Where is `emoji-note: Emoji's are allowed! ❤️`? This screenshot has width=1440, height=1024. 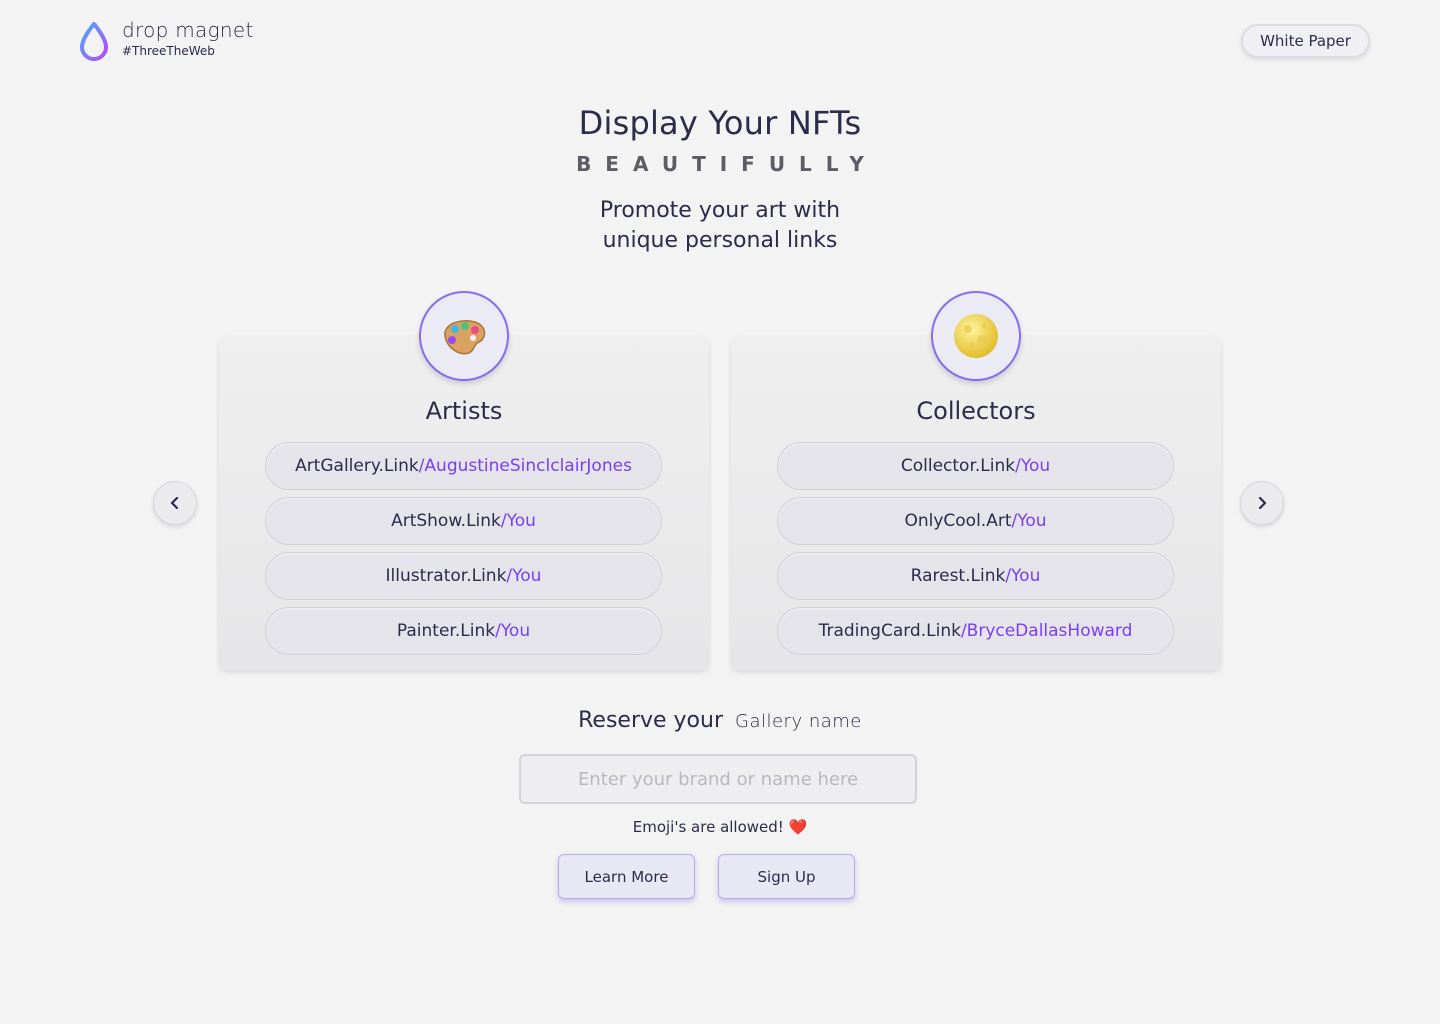 emoji-note: Emoji's are allowed! ❤️ is located at coordinates (720, 827).